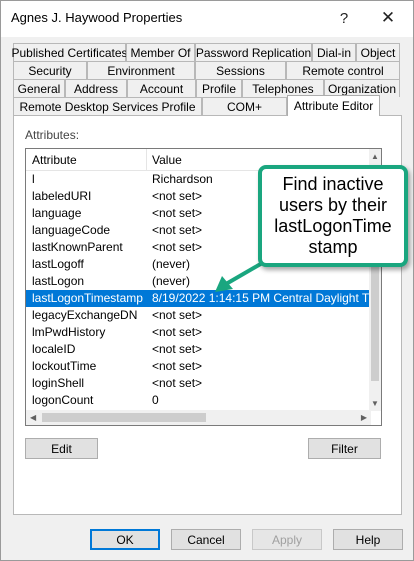 This screenshot has width=414, height=561. Describe the element at coordinates (125, 539) in the screenshot. I see `ok-button: OK` at that location.